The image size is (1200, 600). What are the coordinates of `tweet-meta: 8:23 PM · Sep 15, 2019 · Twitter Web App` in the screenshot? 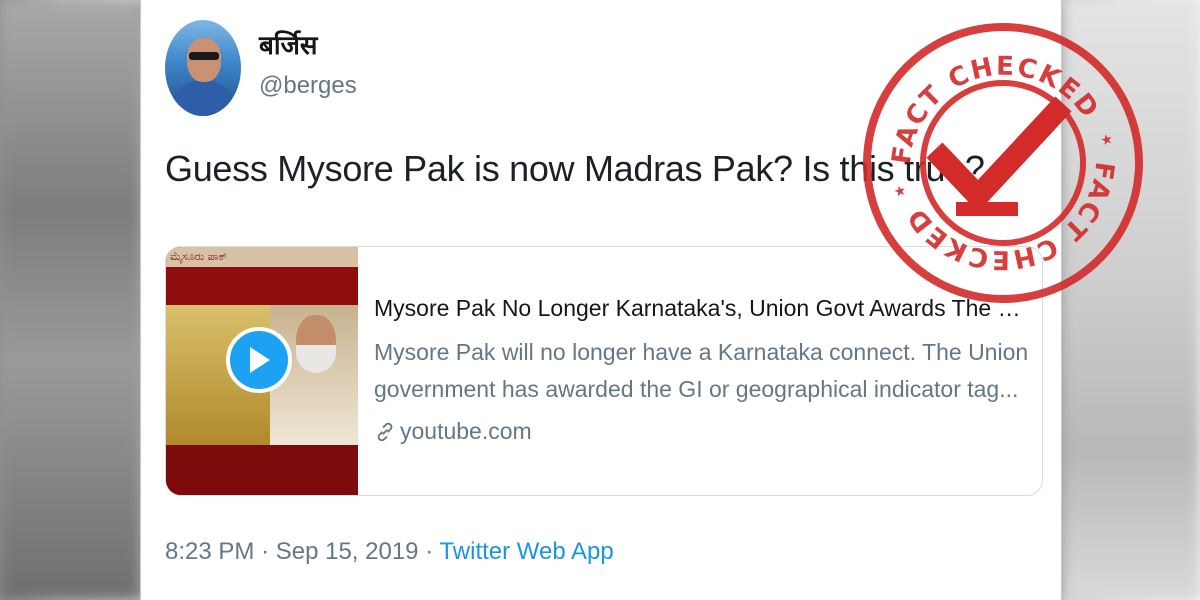 It's located at (389, 552).